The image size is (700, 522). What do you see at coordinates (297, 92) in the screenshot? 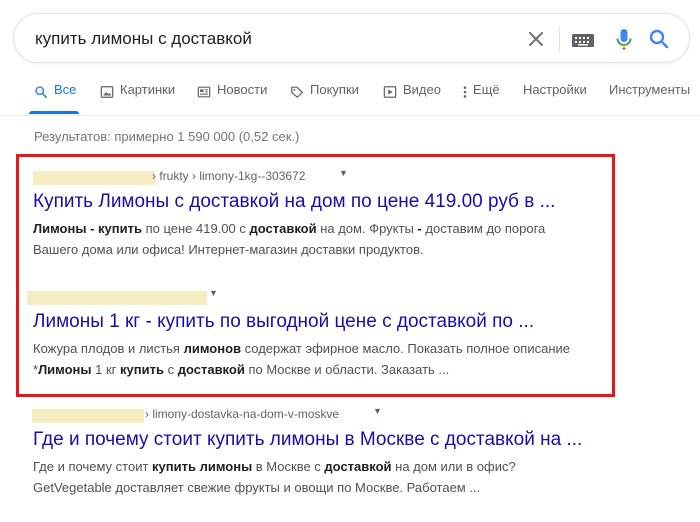
I see `tag-icon` at bounding box center [297, 92].